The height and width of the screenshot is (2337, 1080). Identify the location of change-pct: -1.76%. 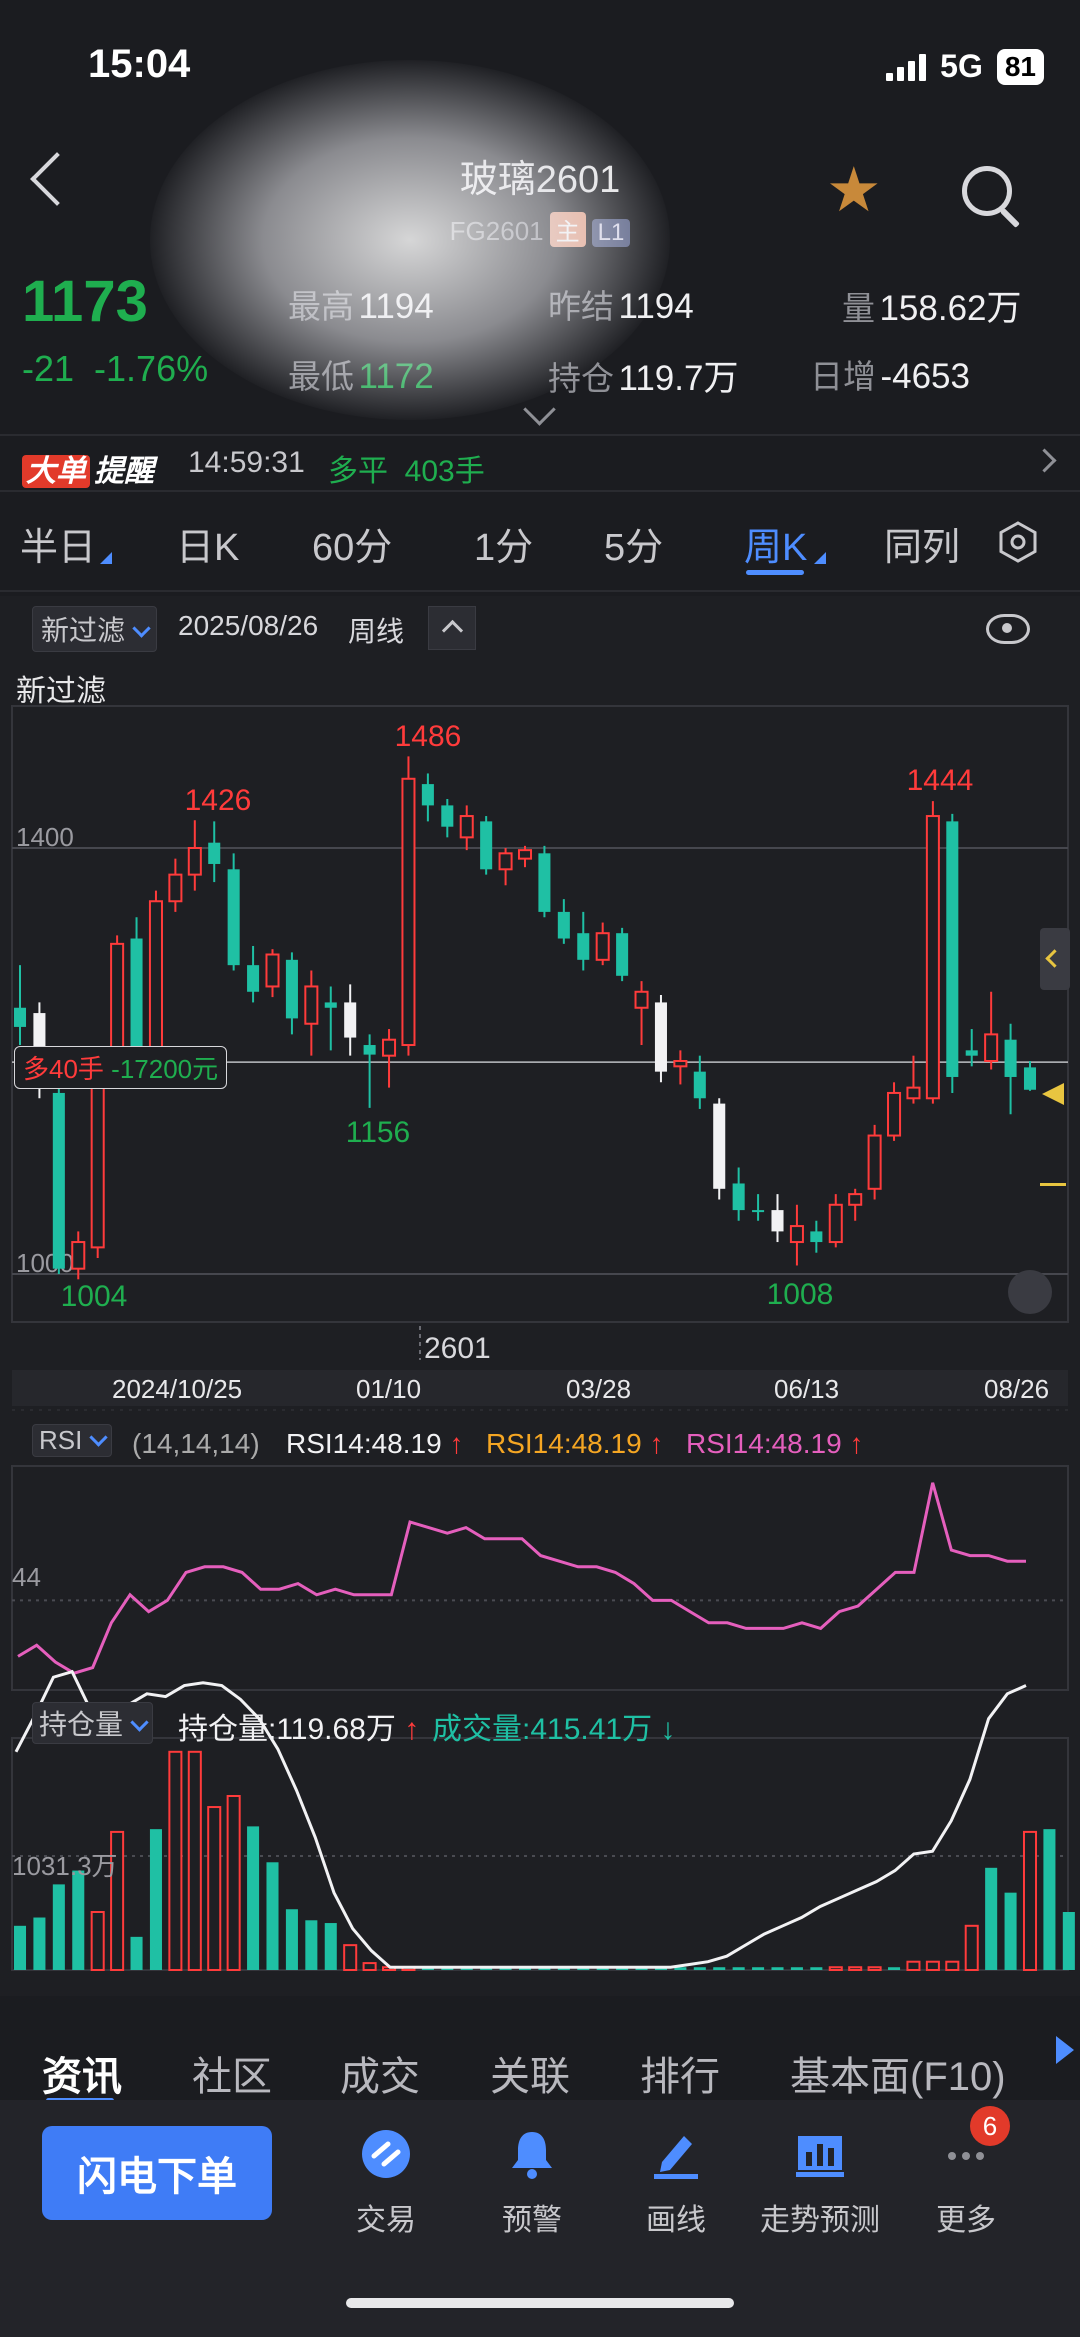
(151, 368).